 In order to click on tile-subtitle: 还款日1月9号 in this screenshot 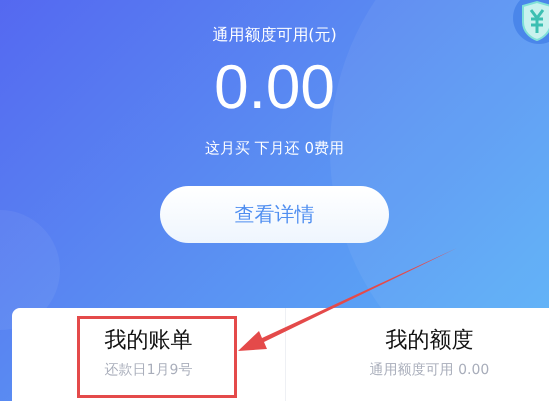, I will do `click(148, 370)`.